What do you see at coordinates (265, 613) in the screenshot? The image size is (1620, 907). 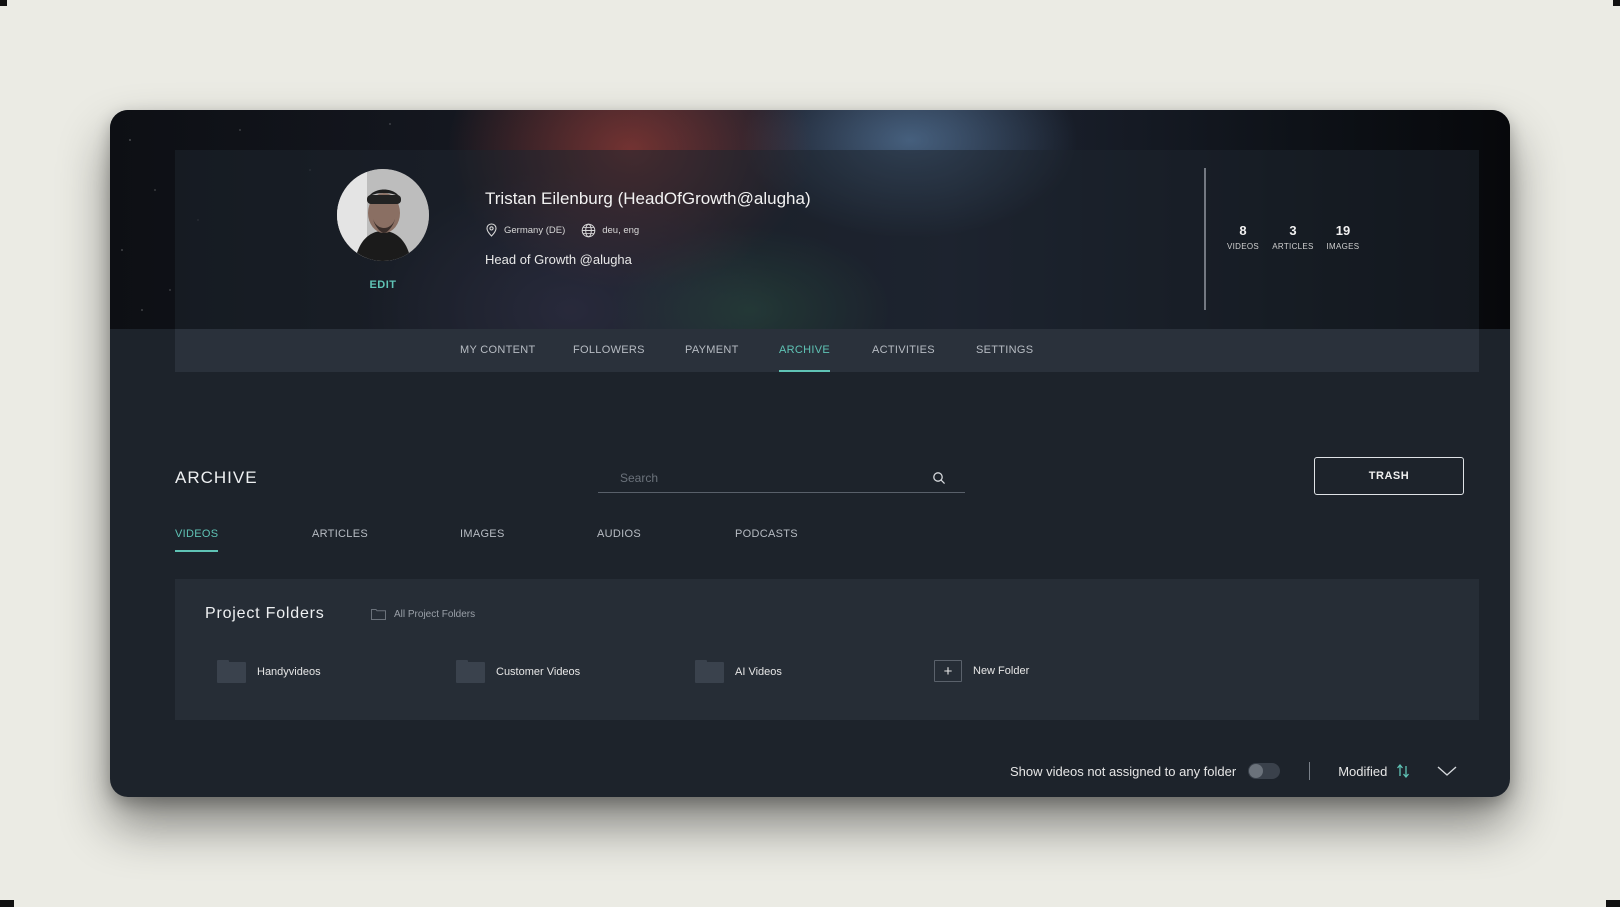 I see `project-folders-title: Project Folders` at bounding box center [265, 613].